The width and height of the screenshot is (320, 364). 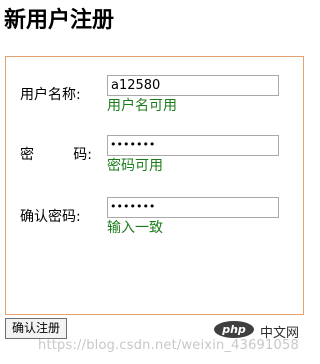 What do you see at coordinates (50, 217) in the screenshot?
I see `confirm-password-label: 确认密码:` at bounding box center [50, 217].